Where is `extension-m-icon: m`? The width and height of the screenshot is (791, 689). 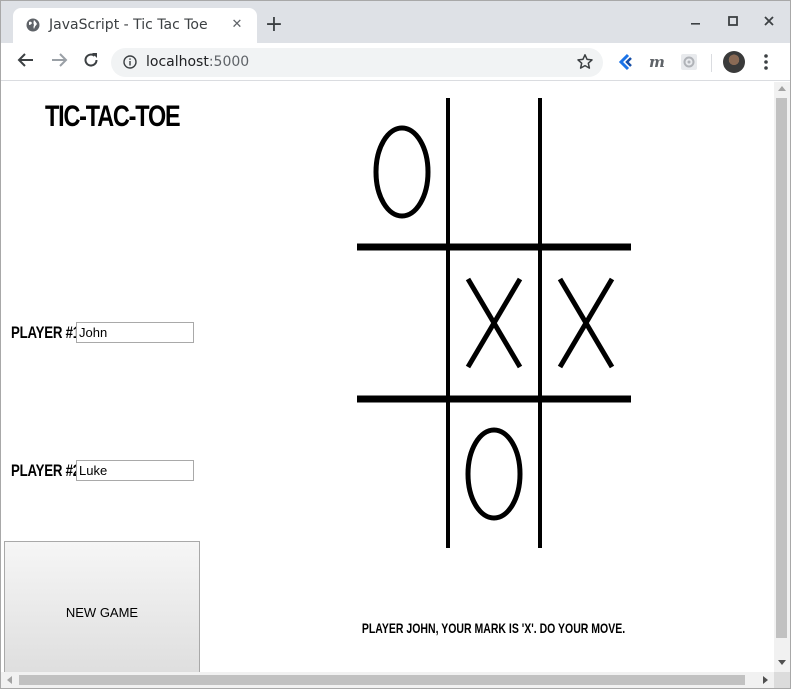 extension-m-icon: m is located at coordinates (657, 62).